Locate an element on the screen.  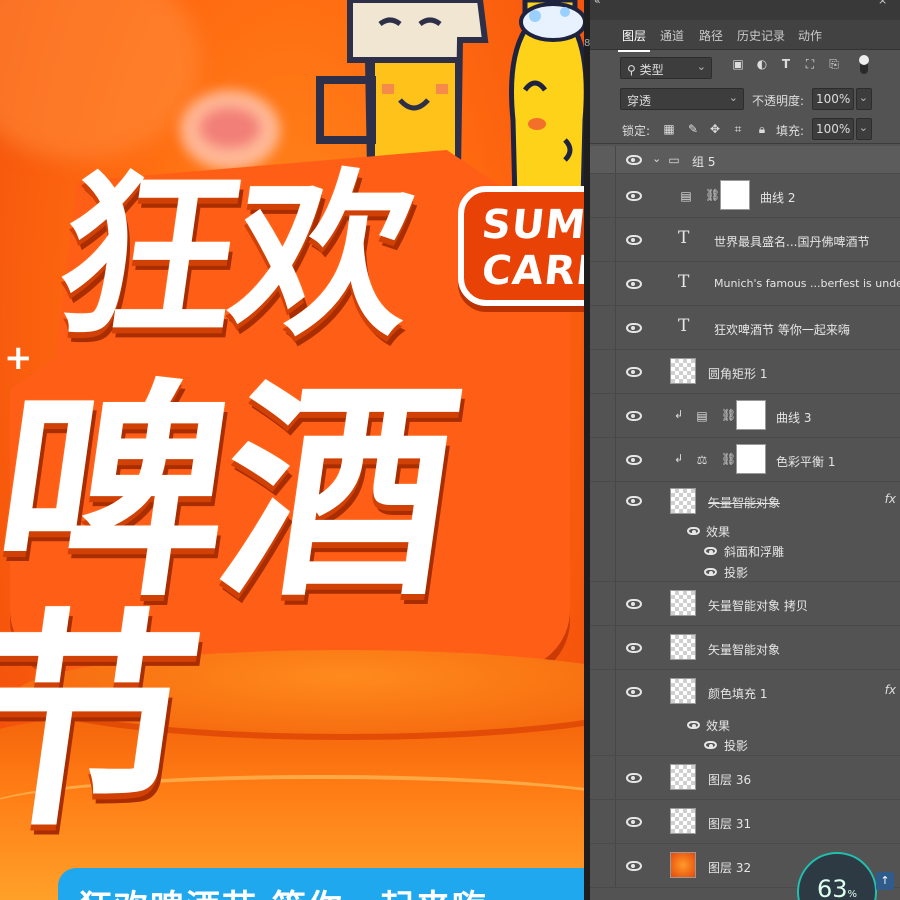
tab-paths: 路径 is located at coordinates (711, 35).